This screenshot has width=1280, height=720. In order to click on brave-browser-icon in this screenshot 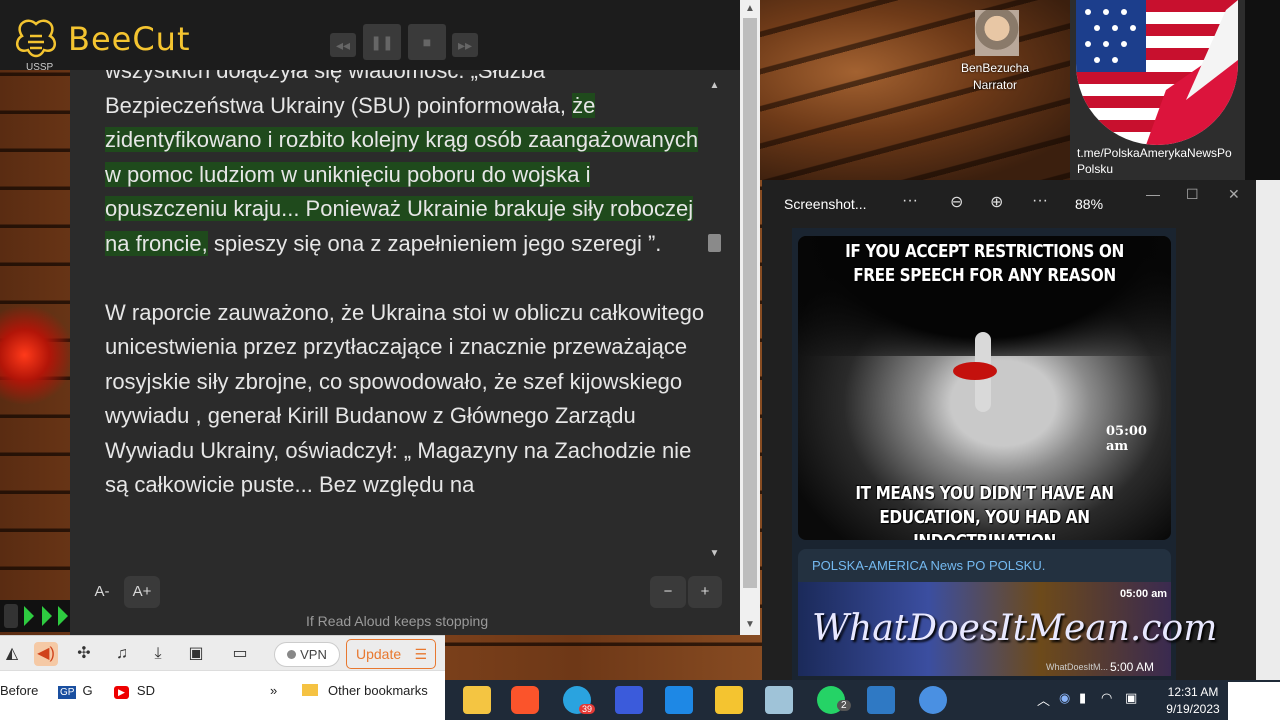, I will do `click(525, 700)`.